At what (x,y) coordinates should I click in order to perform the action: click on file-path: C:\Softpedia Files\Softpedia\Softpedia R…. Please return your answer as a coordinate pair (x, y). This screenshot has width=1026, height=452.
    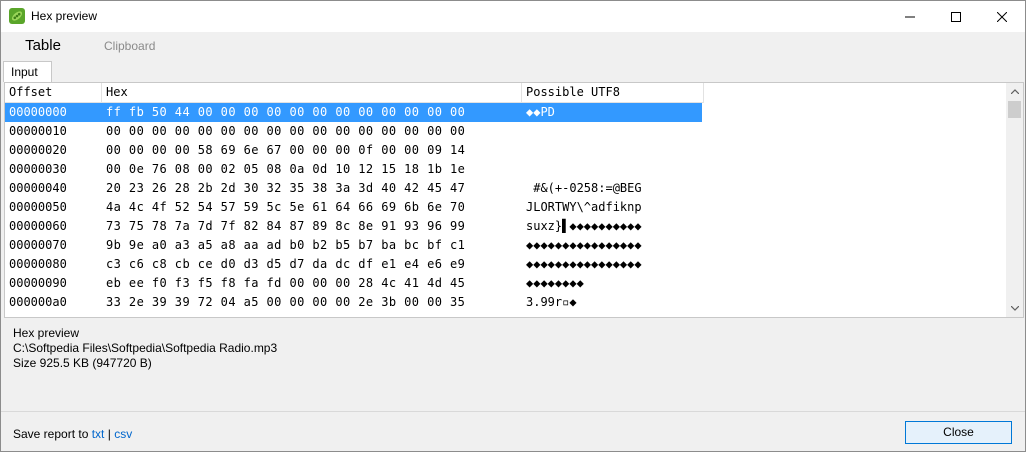
    Looking at the image, I should click on (145, 348).